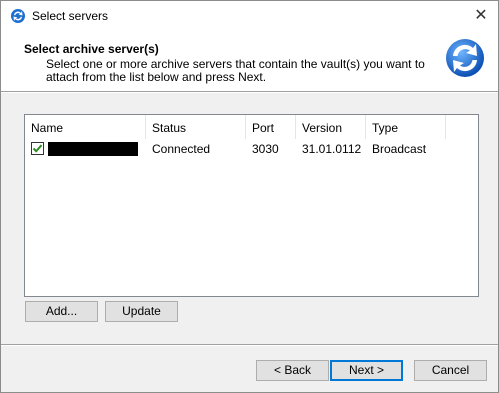  What do you see at coordinates (181, 149) in the screenshot?
I see `cell-status: Connected` at bounding box center [181, 149].